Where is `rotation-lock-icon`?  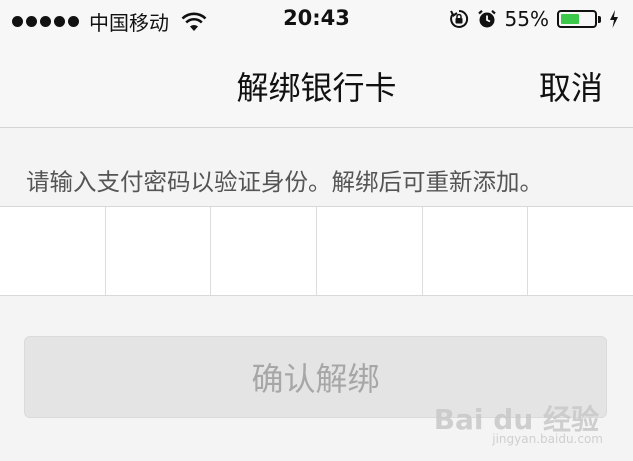 rotation-lock-icon is located at coordinates (458, 18).